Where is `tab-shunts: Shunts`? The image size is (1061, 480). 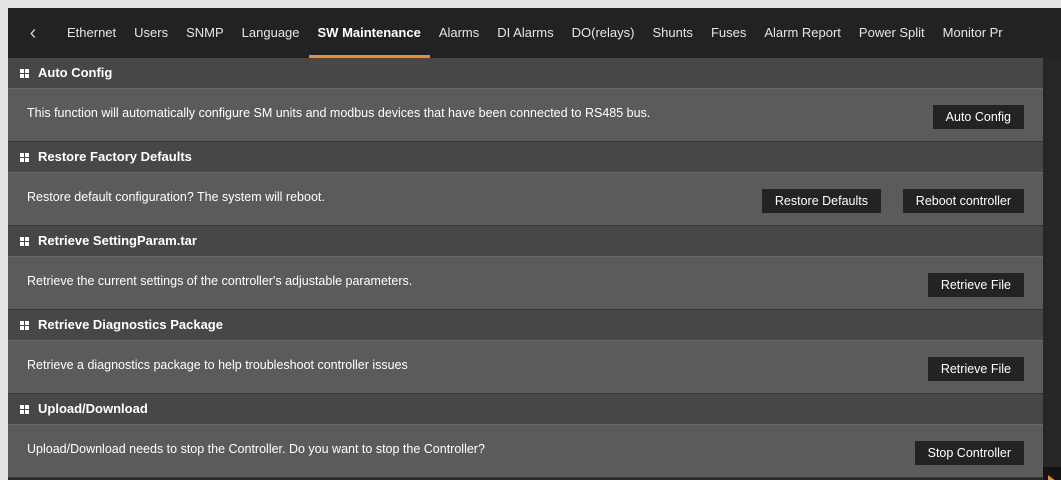 tab-shunts: Shunts is located at coordinates (672, 33).